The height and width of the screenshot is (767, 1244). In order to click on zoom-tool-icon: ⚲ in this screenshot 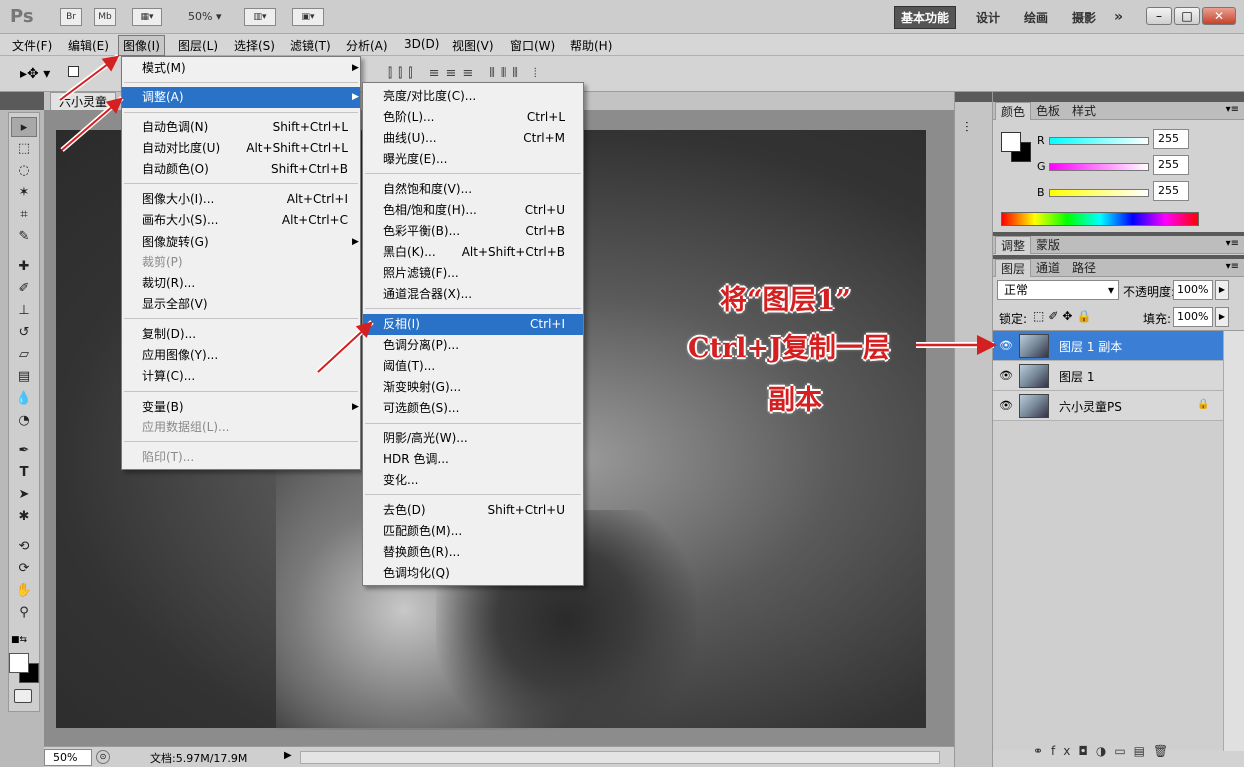, I will do `click(24, 613)`.